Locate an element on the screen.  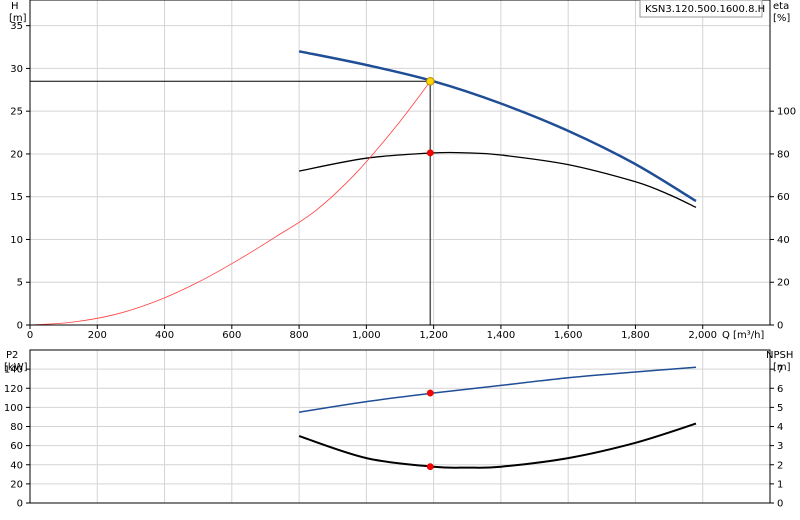
top-right-tick-label: 0 is located at coordinates (780, 326).